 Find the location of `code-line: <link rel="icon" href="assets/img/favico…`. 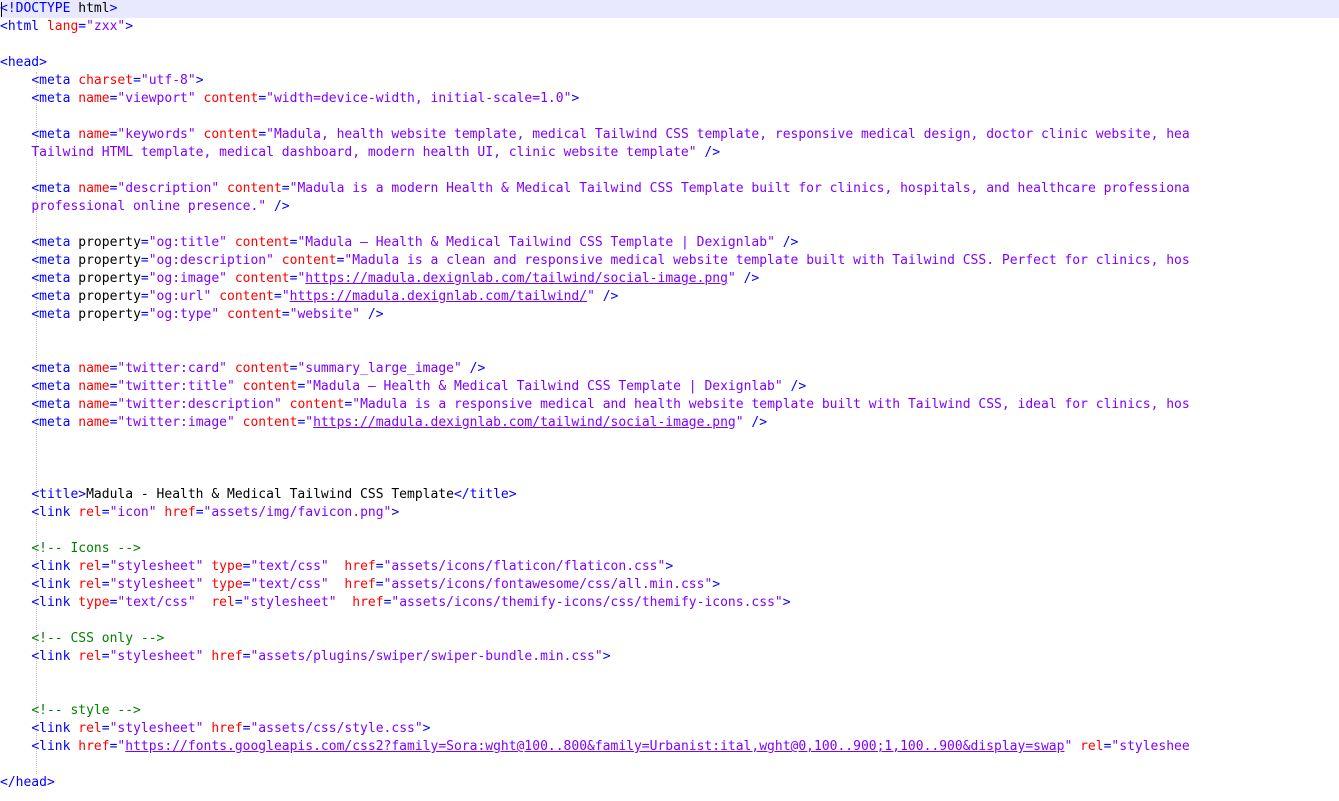

code-line: <link rel="icon" href="assets/img/favico… is located at coordinates (669, 513).